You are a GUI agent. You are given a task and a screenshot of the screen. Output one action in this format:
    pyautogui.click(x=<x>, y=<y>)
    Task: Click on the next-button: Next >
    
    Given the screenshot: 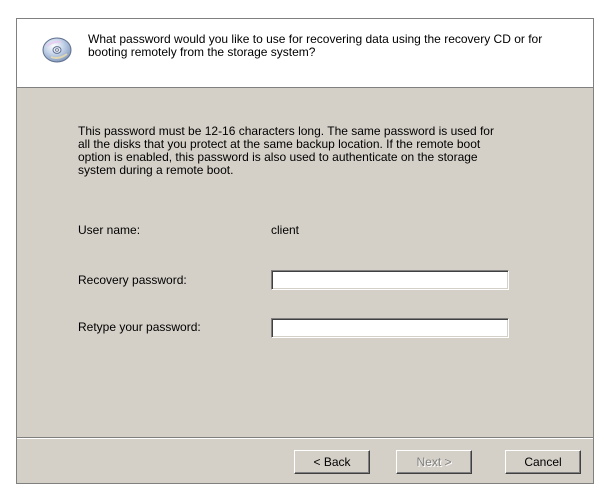 What is the action you would take?
    pyautogui.click(x=434, y=462)
    